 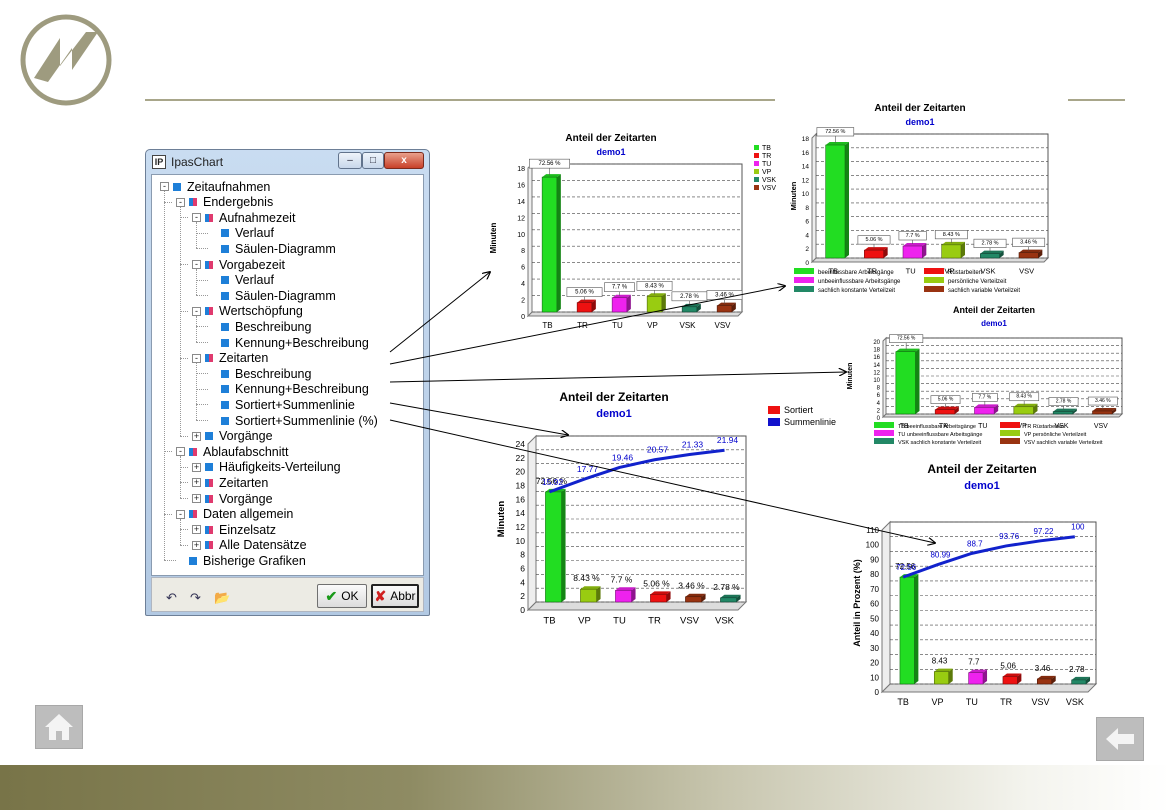 I want to click on chart-subtitle: demo1, so click(x=613, y=414).